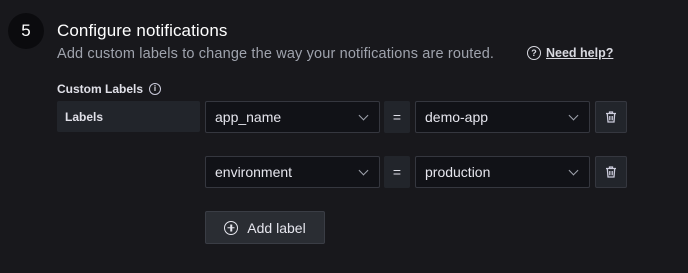  I want to click on section-title: Configure notifications, so click(142, 30).